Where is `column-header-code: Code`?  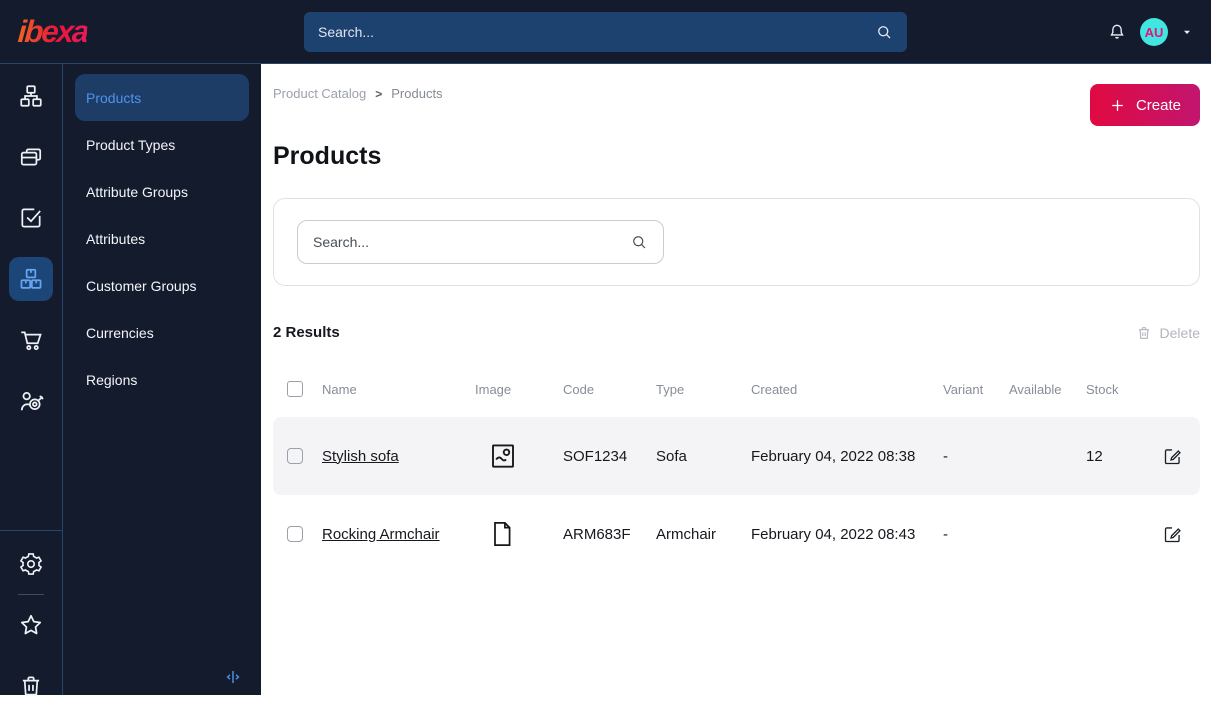
column-header-code: Code is located at coordinates (579, 389).